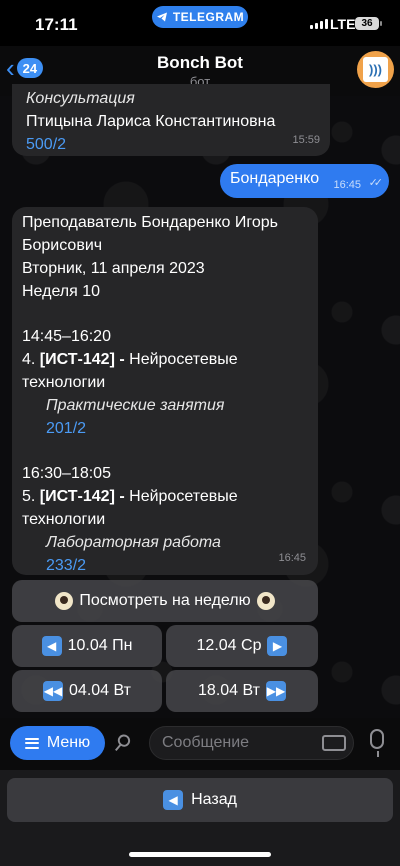  What do you see at coordinates (214, 799) in the screenshot?
I see `back-reply-label: Назад` at bounding box center [214, 799].